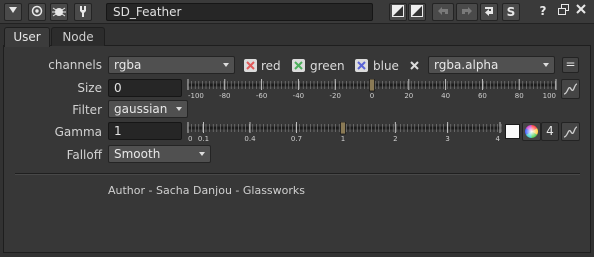 The width and height of the screenshot is (594, 257). What do you see at coordinates (84, 155) in the screenshot?
I see `falloff-label: Falloff` at bounding box center [84, 155].